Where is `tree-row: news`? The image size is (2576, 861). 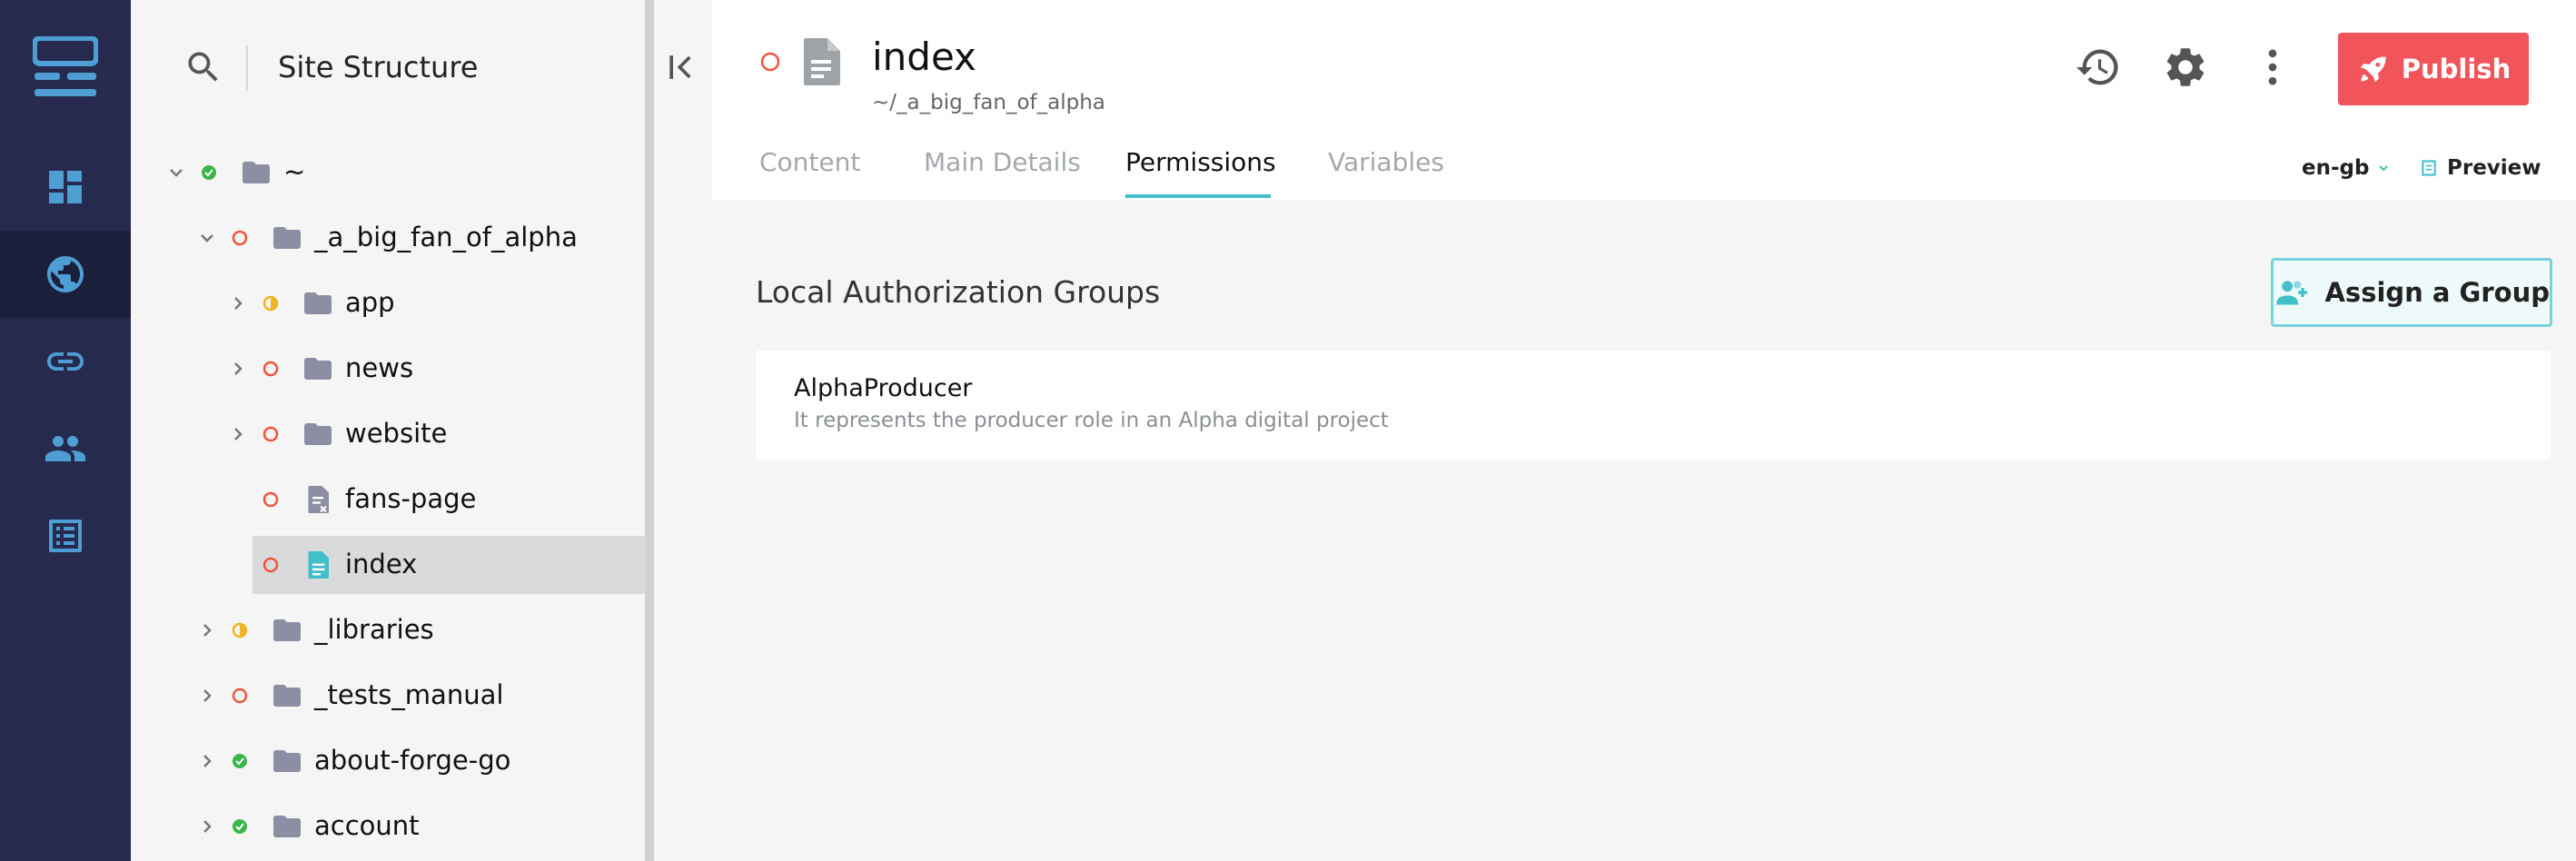
tree-row: news is located at coordinates (389, 369).